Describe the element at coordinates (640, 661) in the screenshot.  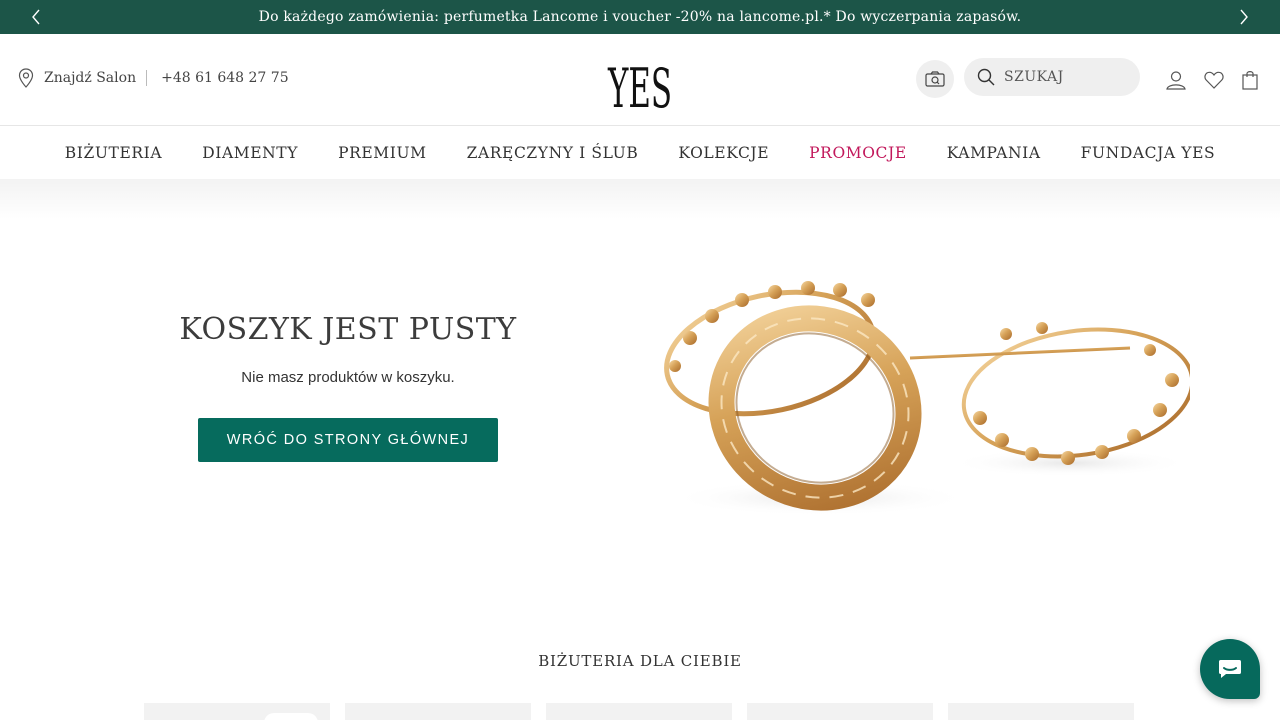
I see `recommendations-title: BIŻUTERIA DLA CIEBIE` at that location.